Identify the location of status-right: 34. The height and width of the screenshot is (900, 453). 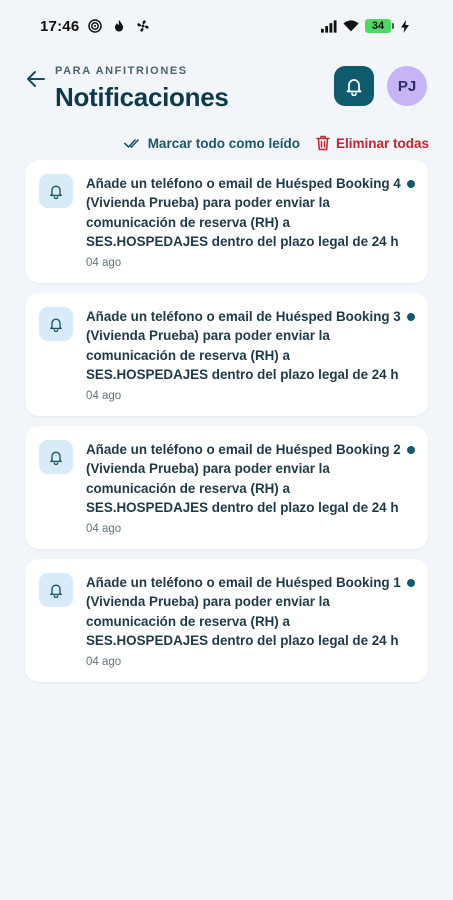
(367, 26).